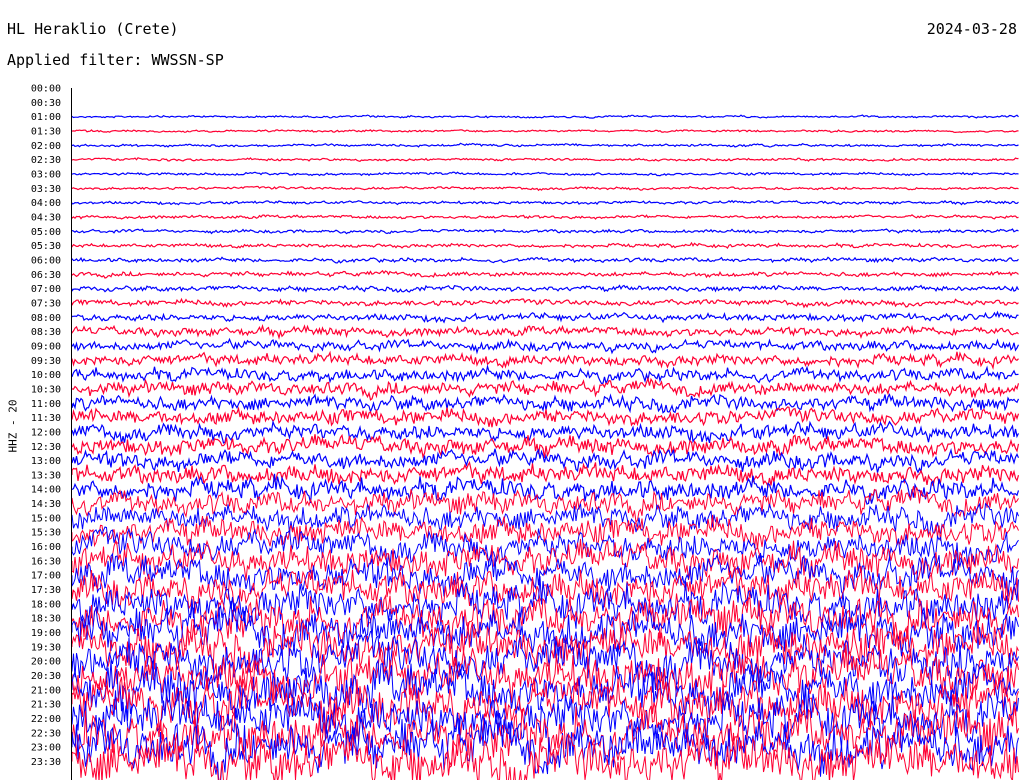  I want to click on row-label: 20:30, so click(46, 676).